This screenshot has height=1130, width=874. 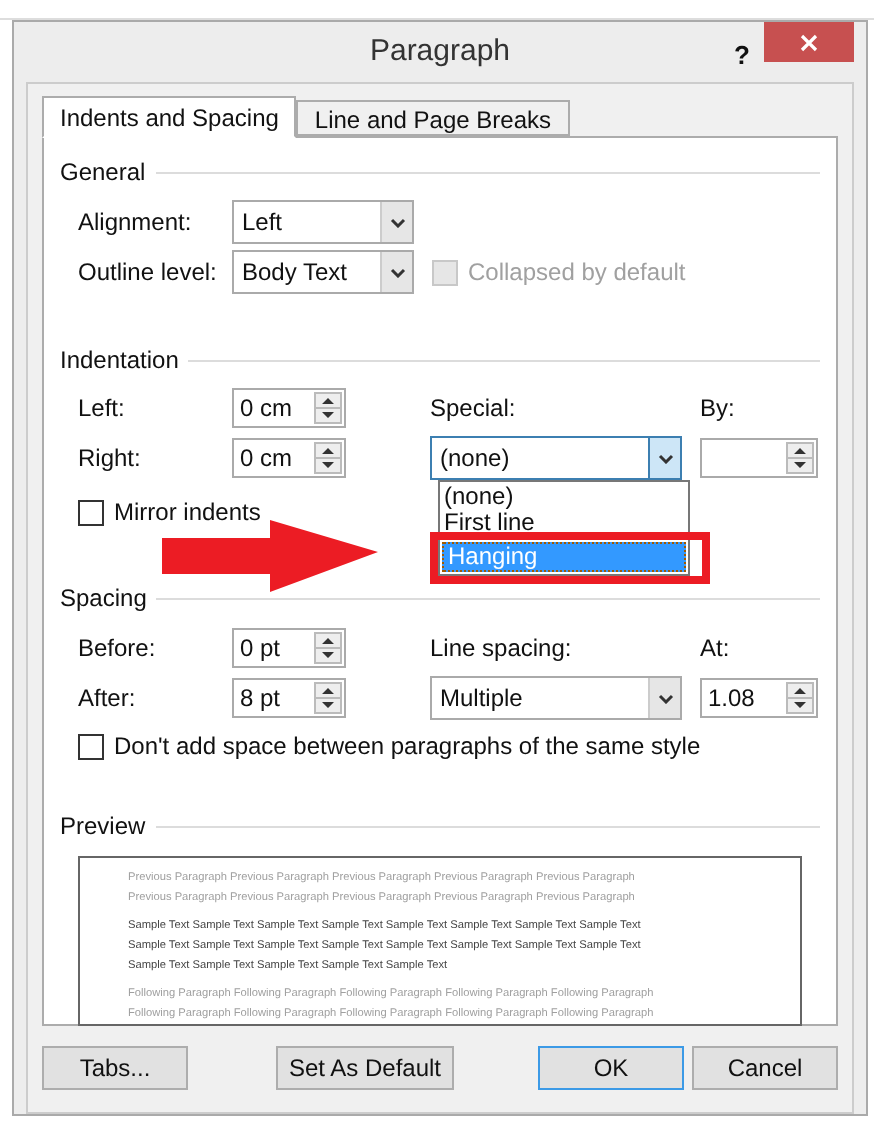 I want to click on tab: Line and Page Breaks, so click(x=433, y=118).